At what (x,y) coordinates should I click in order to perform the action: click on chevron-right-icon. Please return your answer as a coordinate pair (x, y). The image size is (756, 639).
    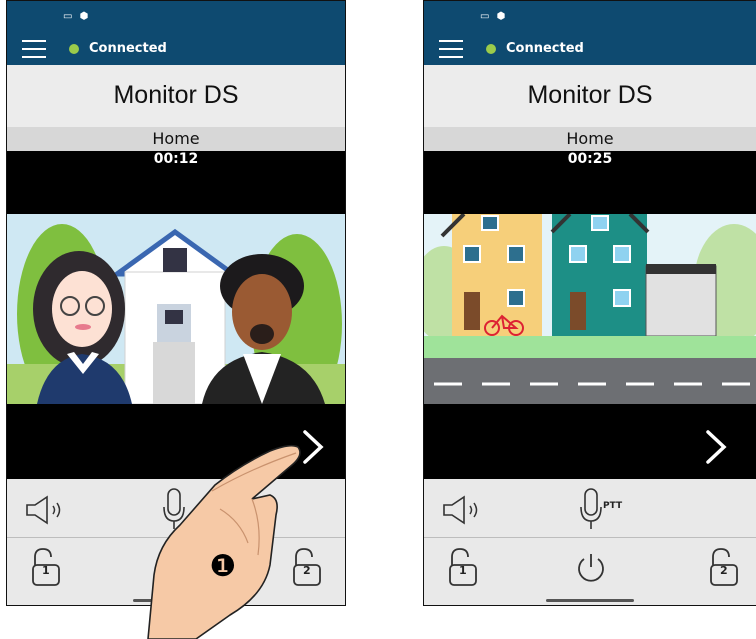
    Looking at the image, I should click on (716, 447).